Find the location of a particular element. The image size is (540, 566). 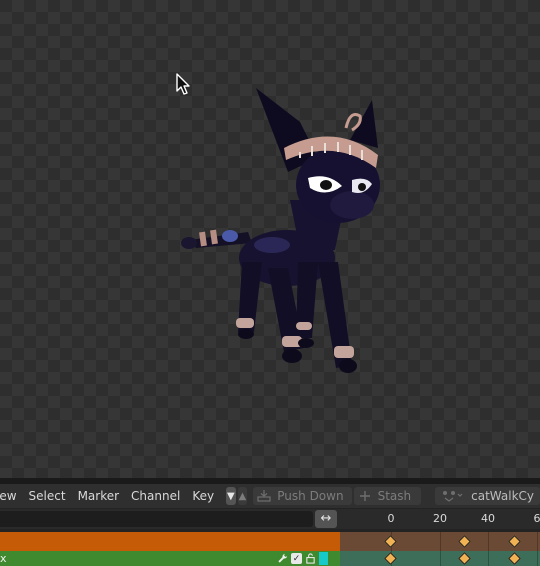

frame-tick-20: 20 is located at coordinates (440, 518).